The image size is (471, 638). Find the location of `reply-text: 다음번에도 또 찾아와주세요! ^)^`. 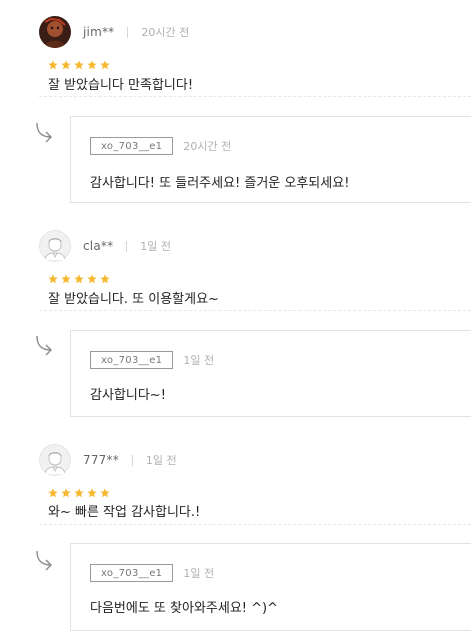

reply-text: 다음번에도 또 찾아와주세요! ^)^ is located at coordinates (184, 608).